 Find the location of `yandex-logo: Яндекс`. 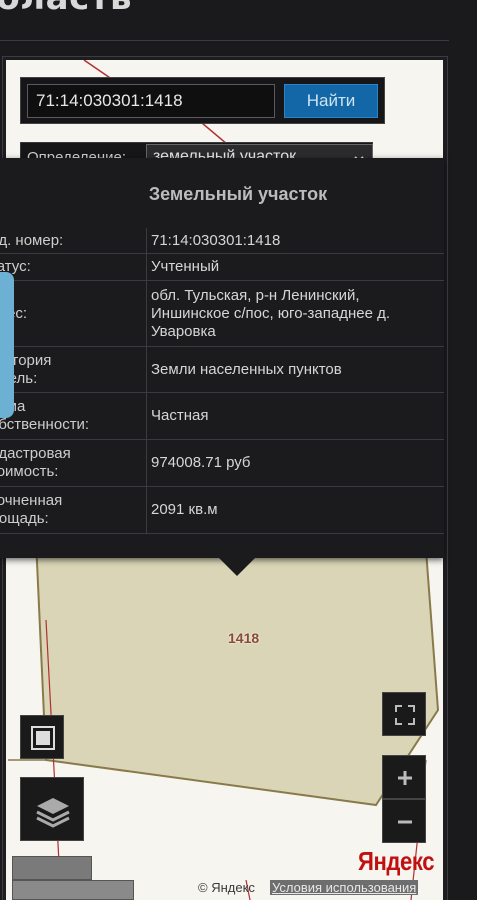

yandex-logo: Яндекс is located at coordinates (396, 861).